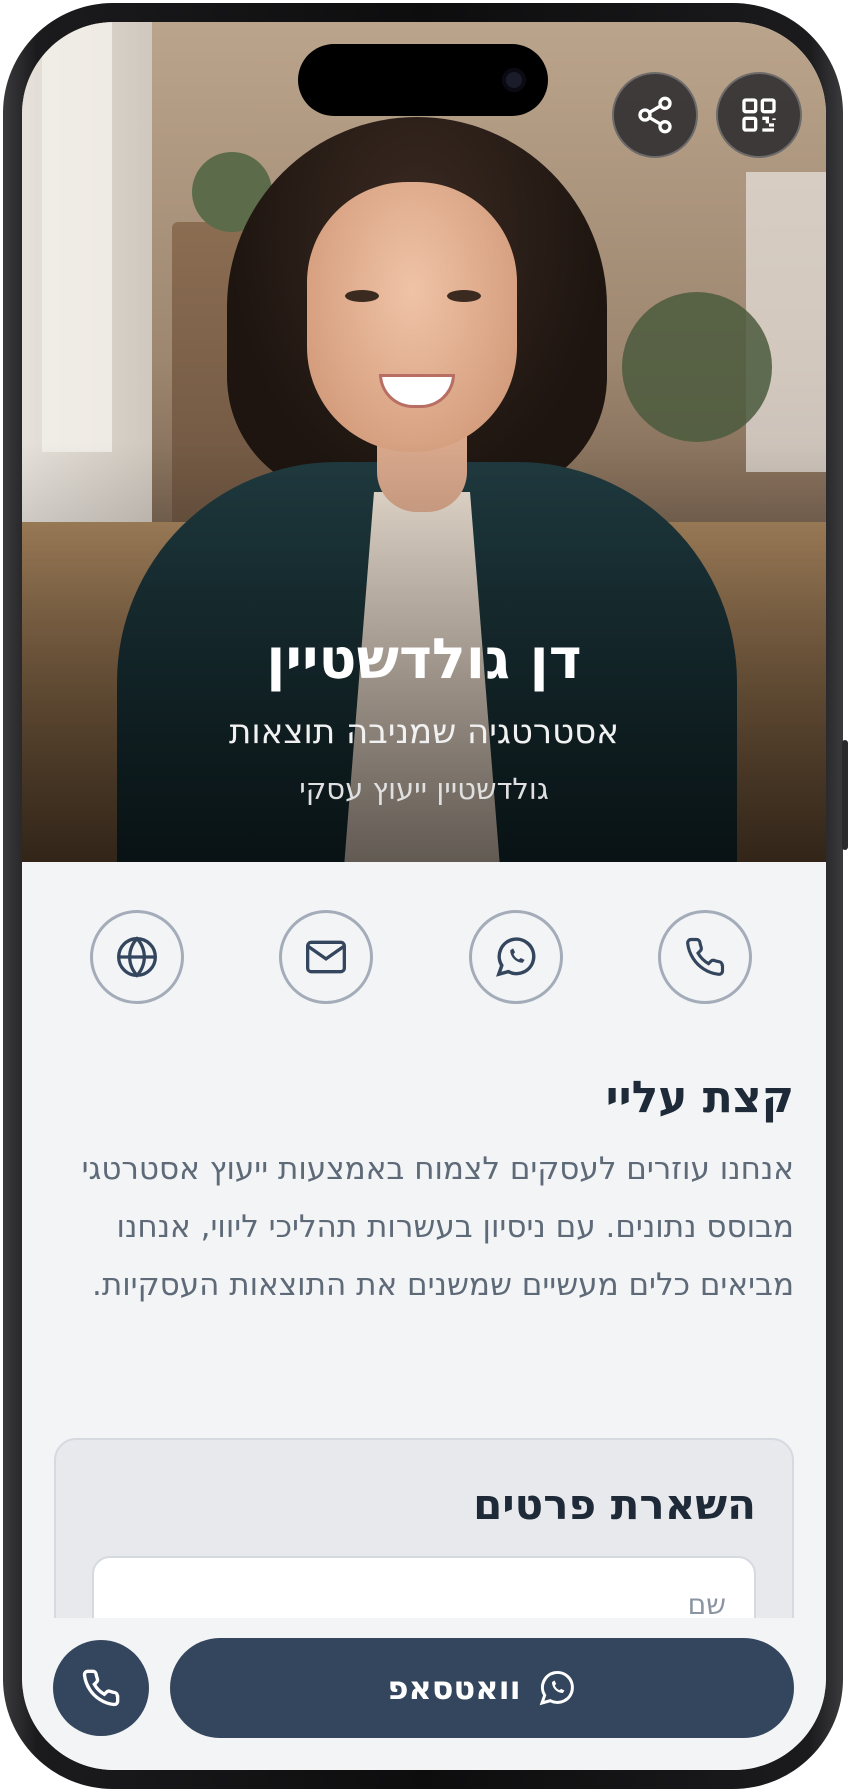 This screenshot has width=848, height=1792. Describe the element at coordinates (424, 732) in the screenshot. I see `profile-tagline: אסטרטגיה שמניבה תוצאות` at that location.